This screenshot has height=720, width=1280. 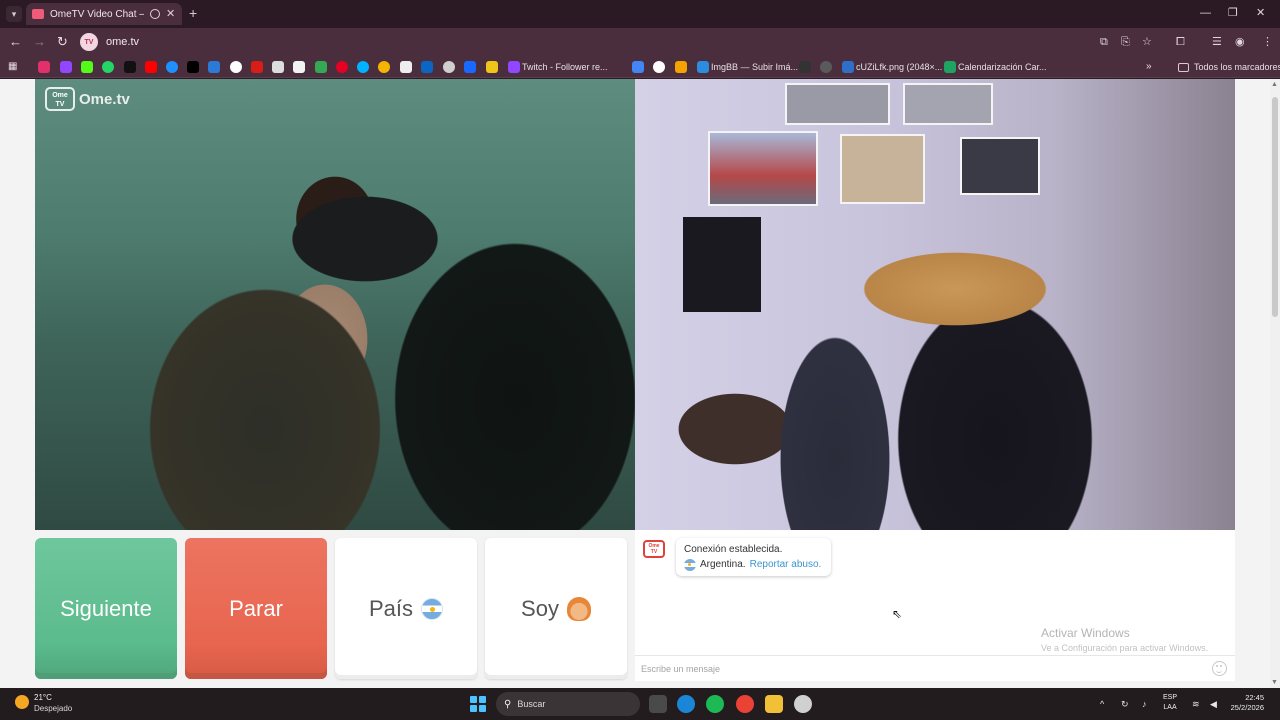 What do you see at coordinates (299, 67) in the screenshot?
I see `upwork-icon` at bounding box center [299, 67].